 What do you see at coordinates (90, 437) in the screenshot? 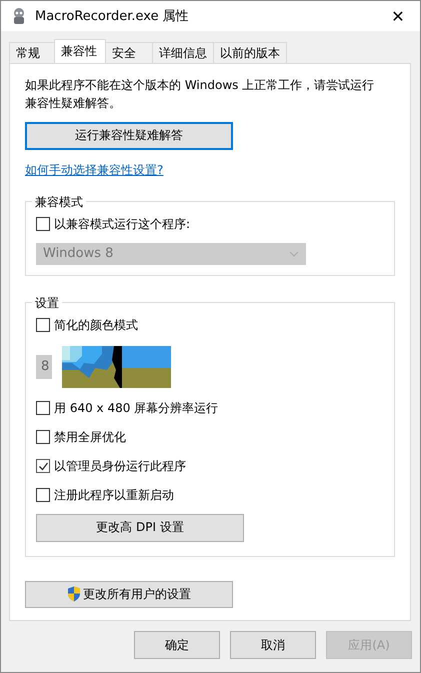
I see `checkbox-label: 禁用全屏优化` at bounding box center [90, 437].